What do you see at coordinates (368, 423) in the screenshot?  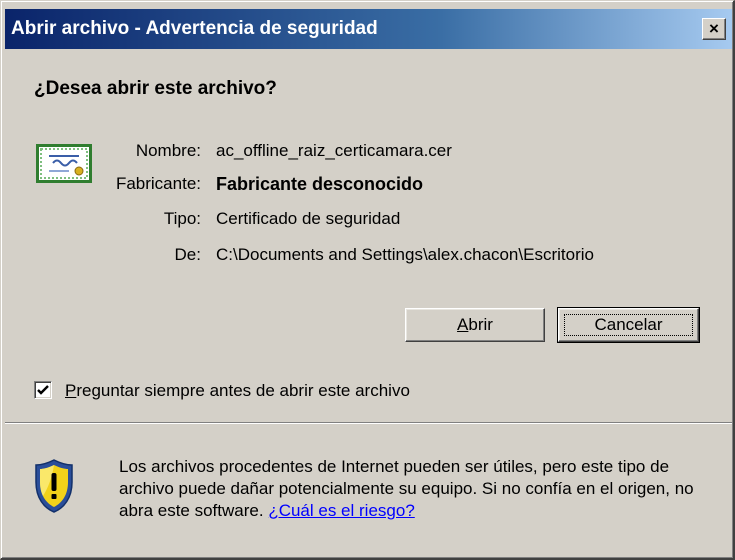 I see `separator-light` at bounding box center [368, 423].